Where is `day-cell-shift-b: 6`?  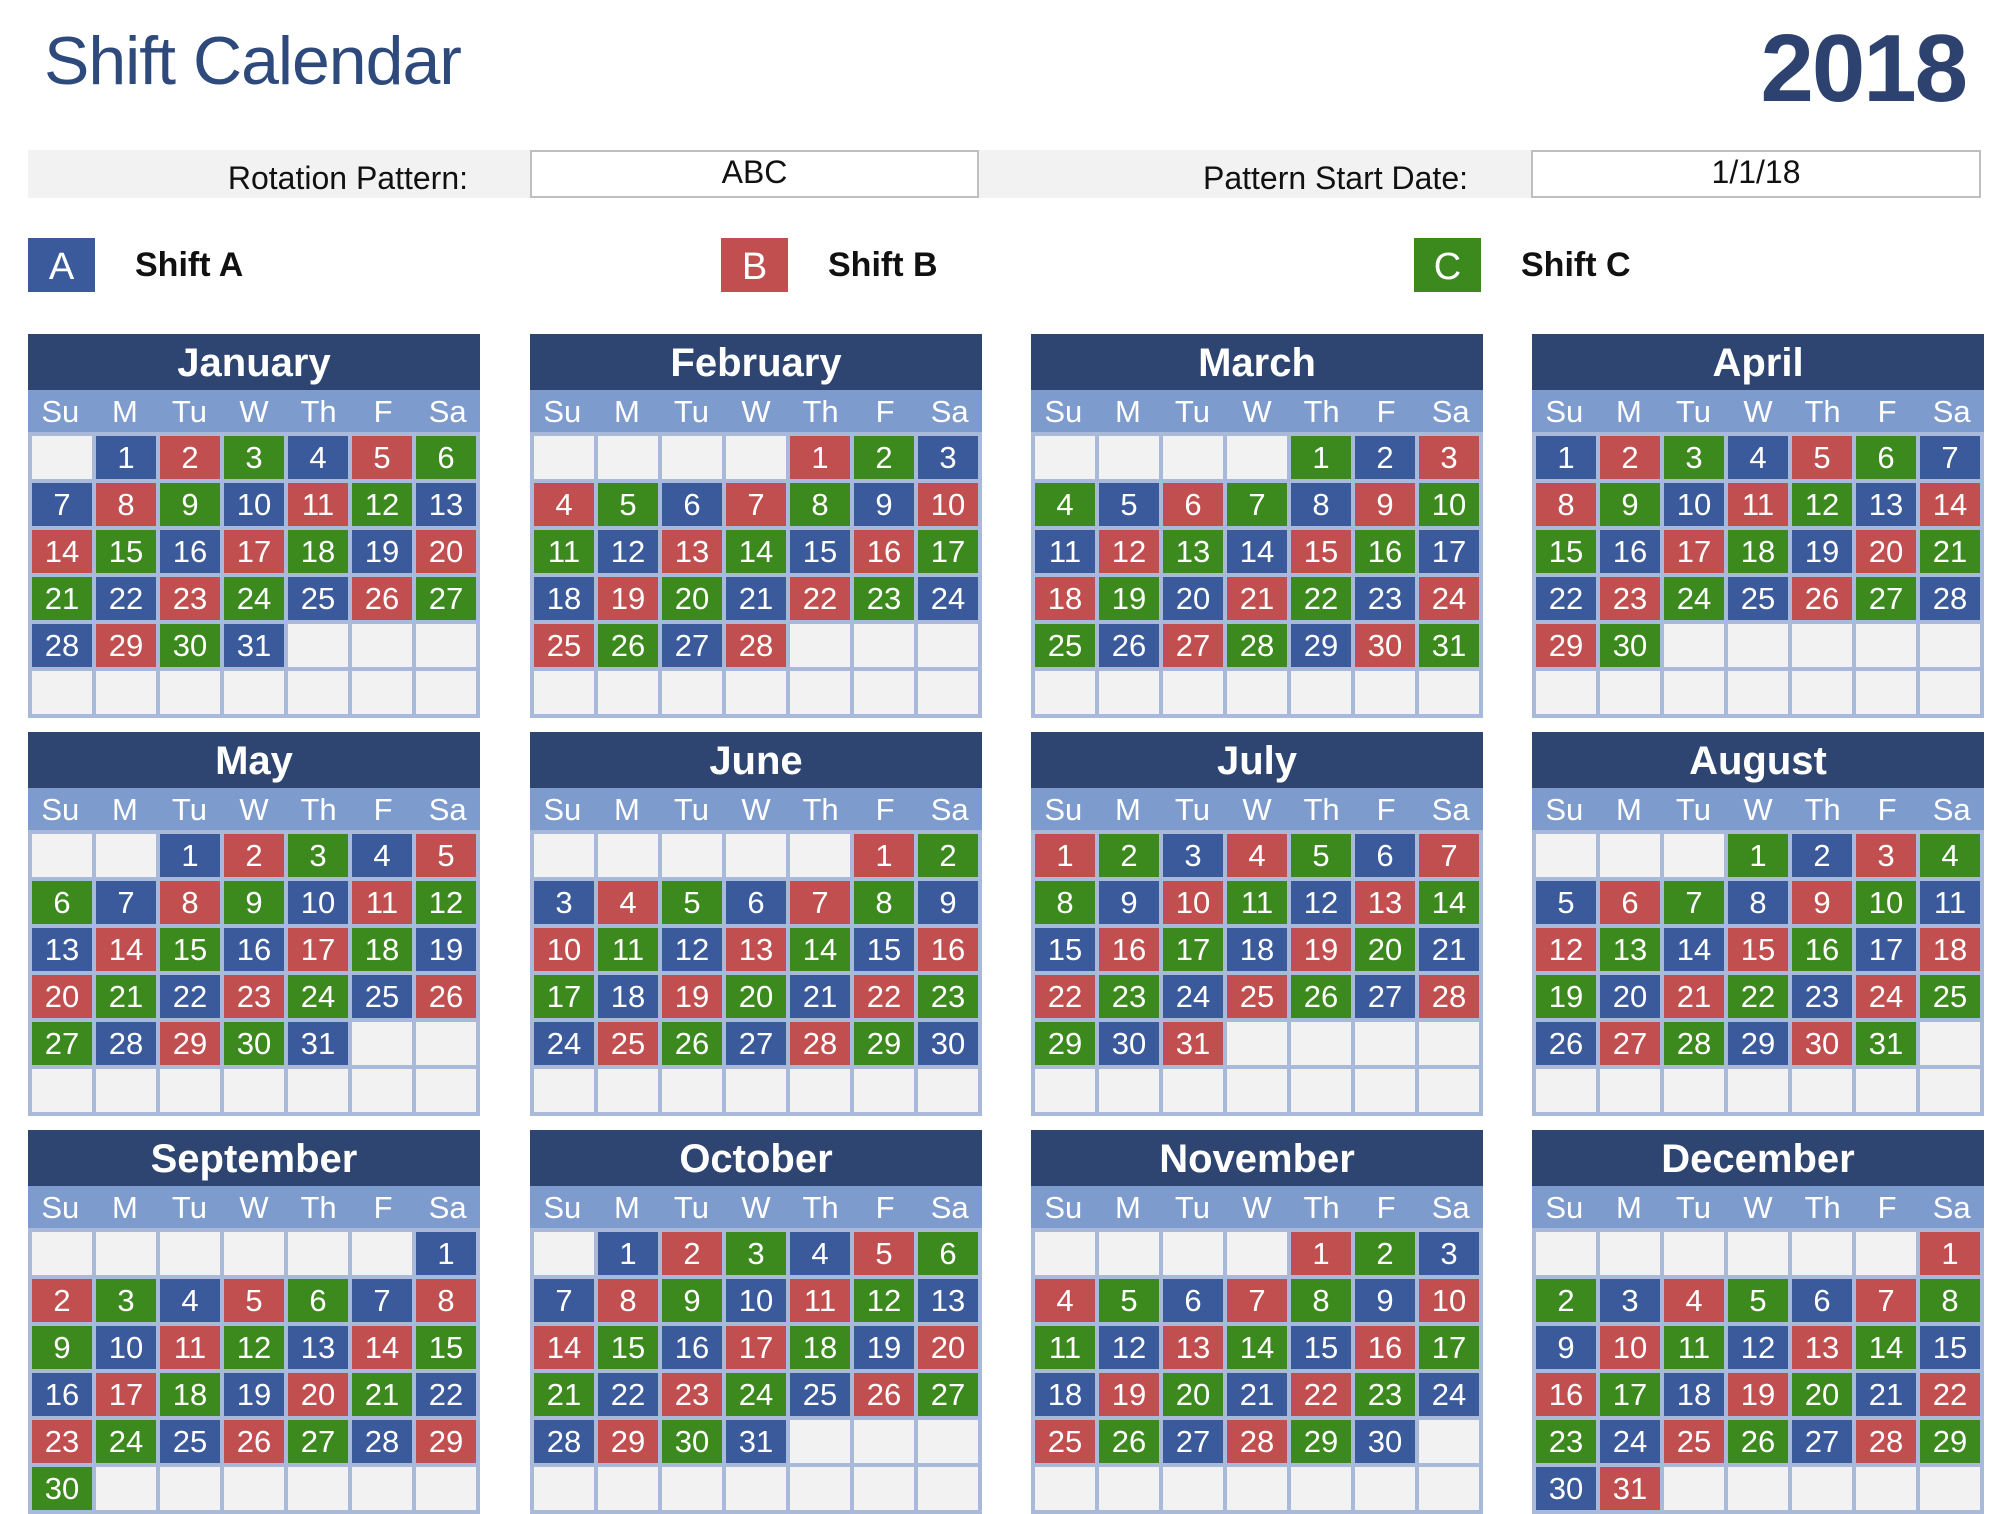
day-cell-shift-b: 6 is located at coordinates (1630, 902).